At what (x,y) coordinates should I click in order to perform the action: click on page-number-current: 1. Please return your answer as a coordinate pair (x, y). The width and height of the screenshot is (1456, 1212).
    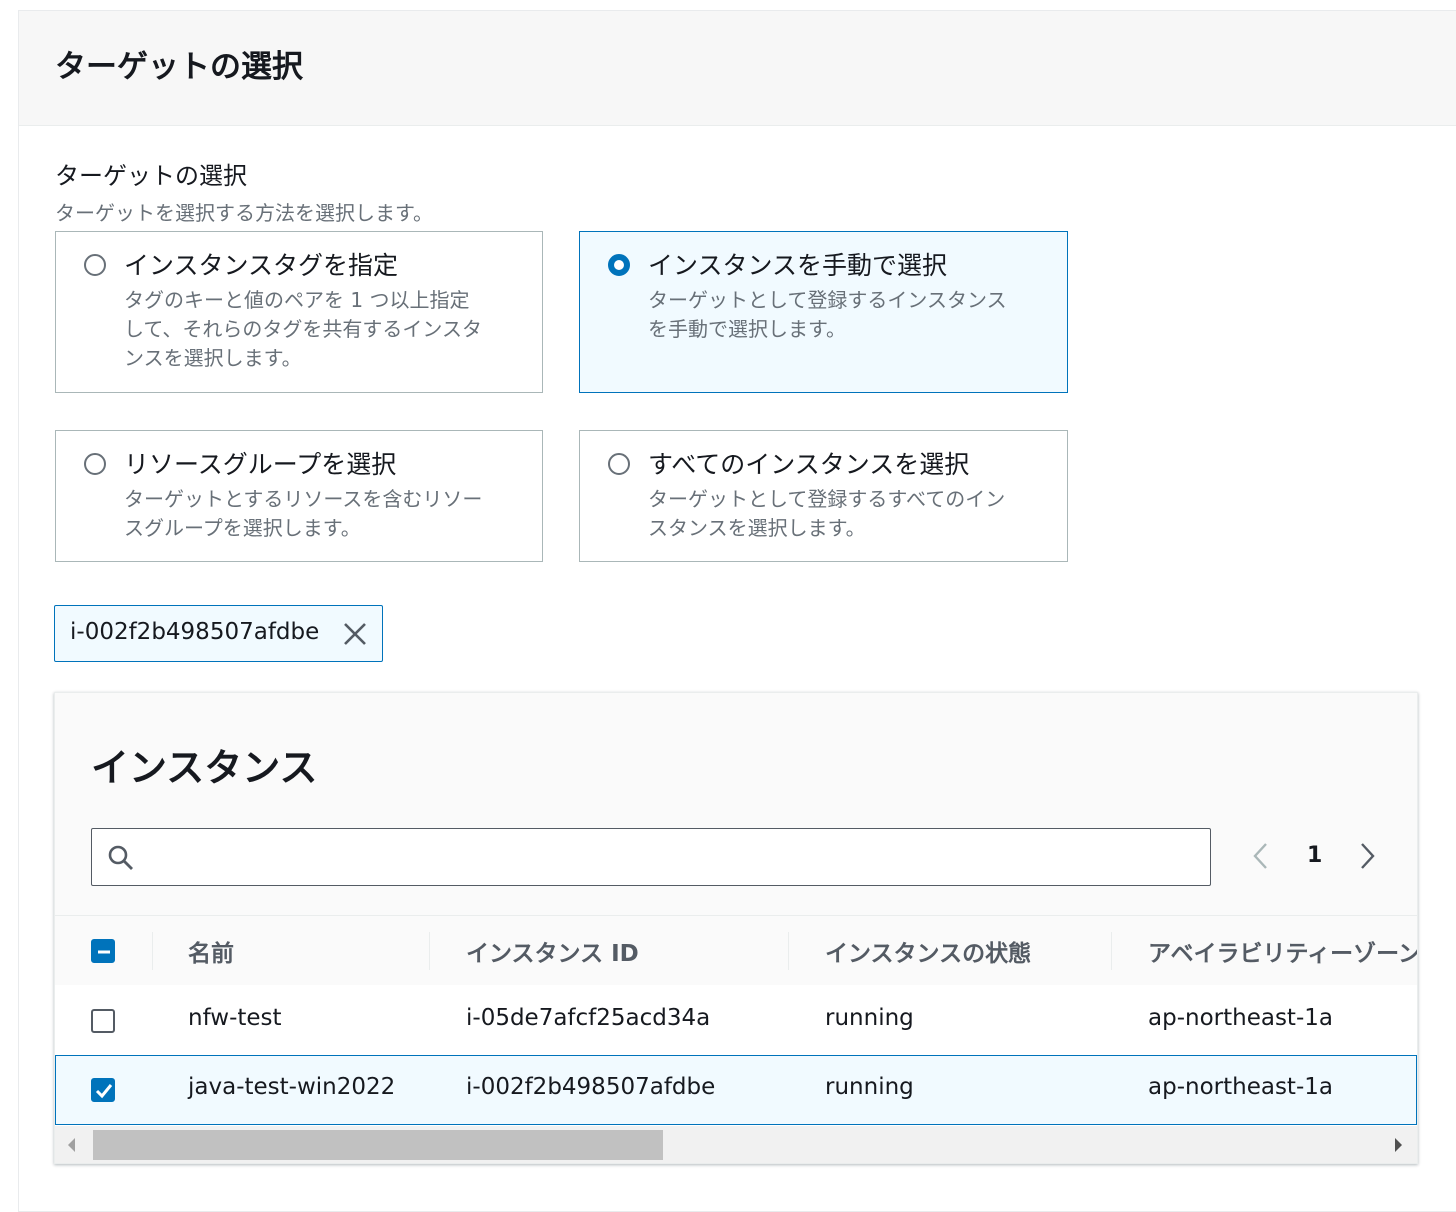
    Looking at the image, I should click on (1314, 855).